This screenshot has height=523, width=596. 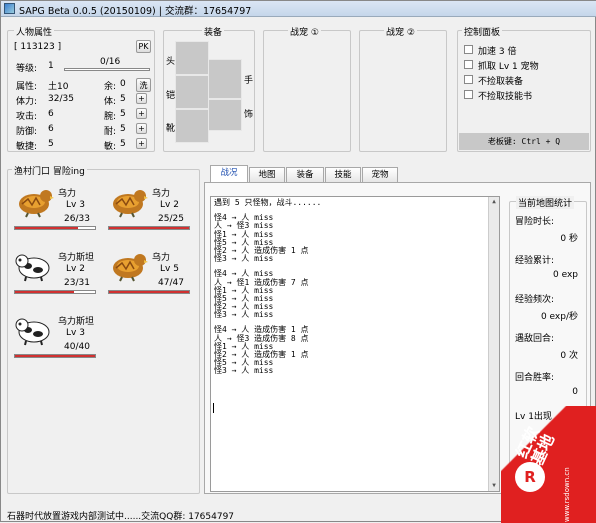 I want to click on tab-1: 地图, so click(x=267, y=174).